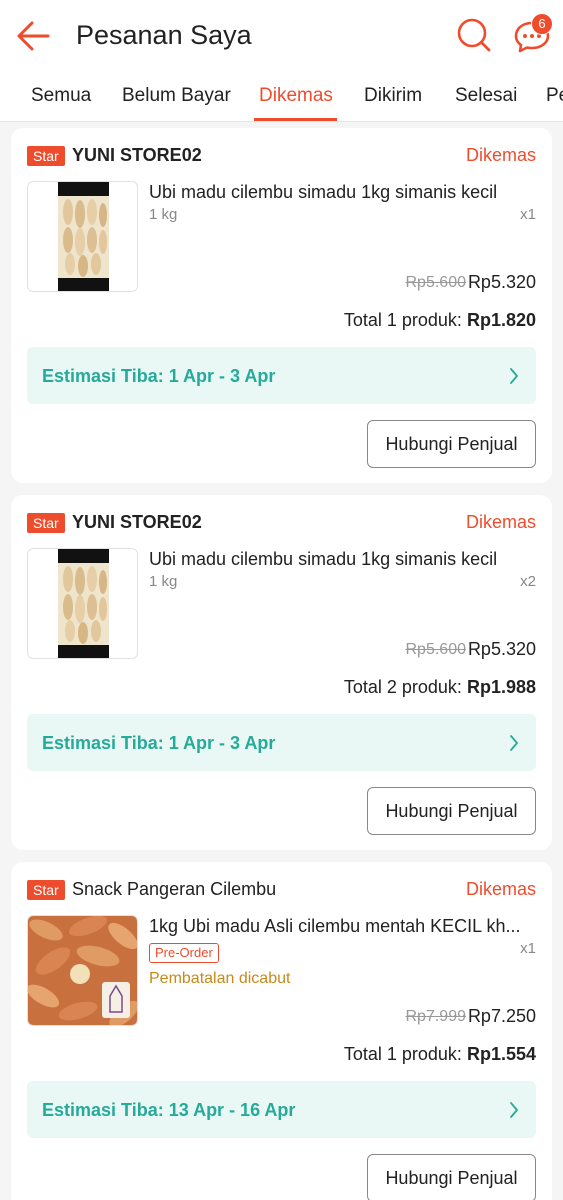  What do you see at coordinates (393, 96) in the screenshot?
I see `tab-dikirim: Dikirim` at bounding box center [393, 96].